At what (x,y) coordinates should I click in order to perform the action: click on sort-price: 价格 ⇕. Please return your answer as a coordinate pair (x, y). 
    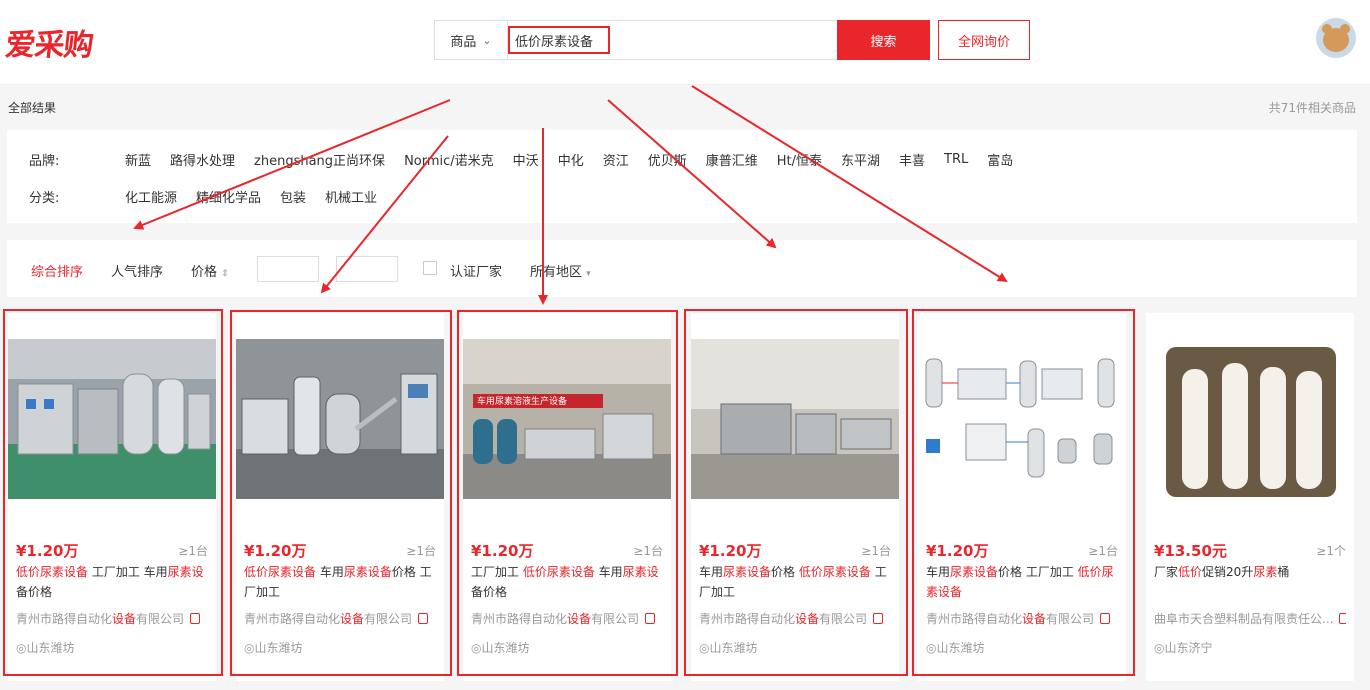
    Looking at the image, I should click on (210, 270).